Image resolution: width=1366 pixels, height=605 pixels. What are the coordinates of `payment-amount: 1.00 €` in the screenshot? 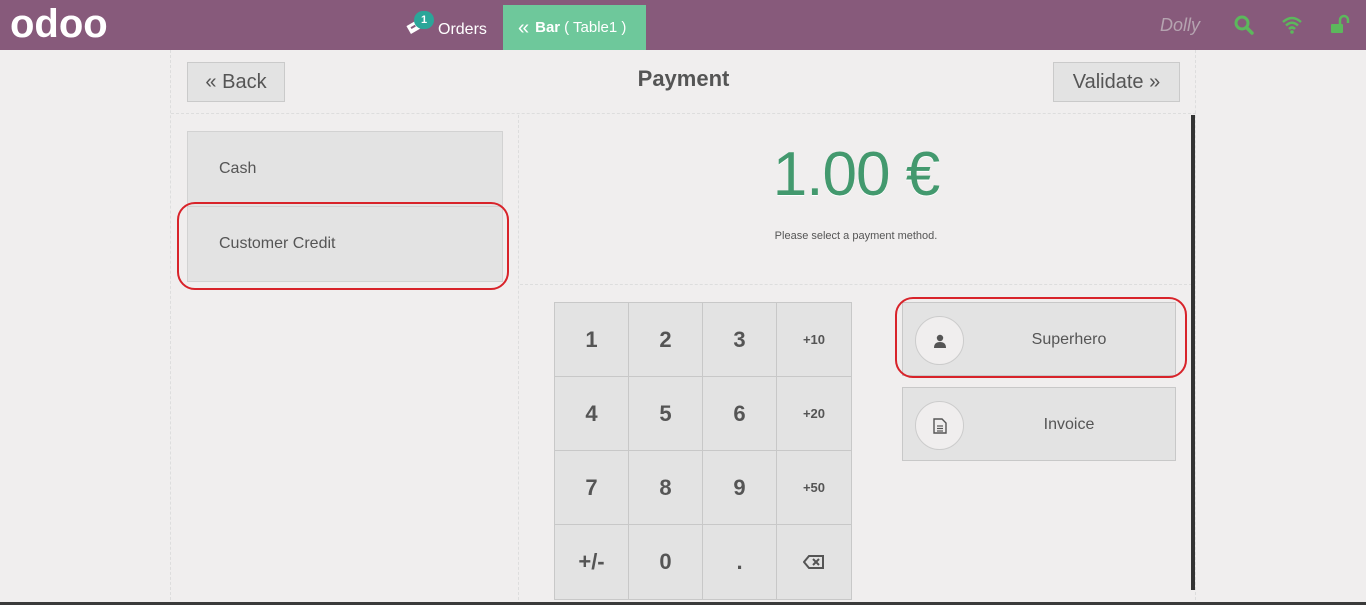 It's located at (856, 174).